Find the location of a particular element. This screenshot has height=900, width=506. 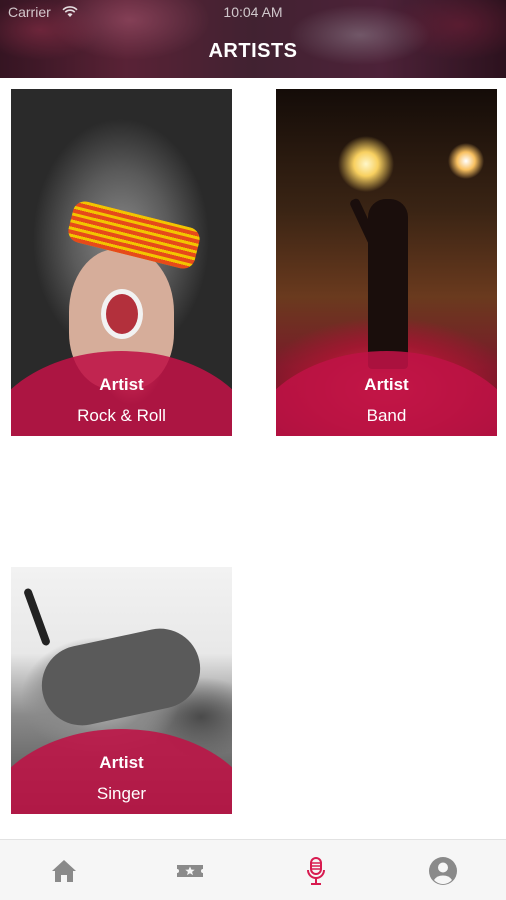

tab-artists is located at coordinates (316, 871).